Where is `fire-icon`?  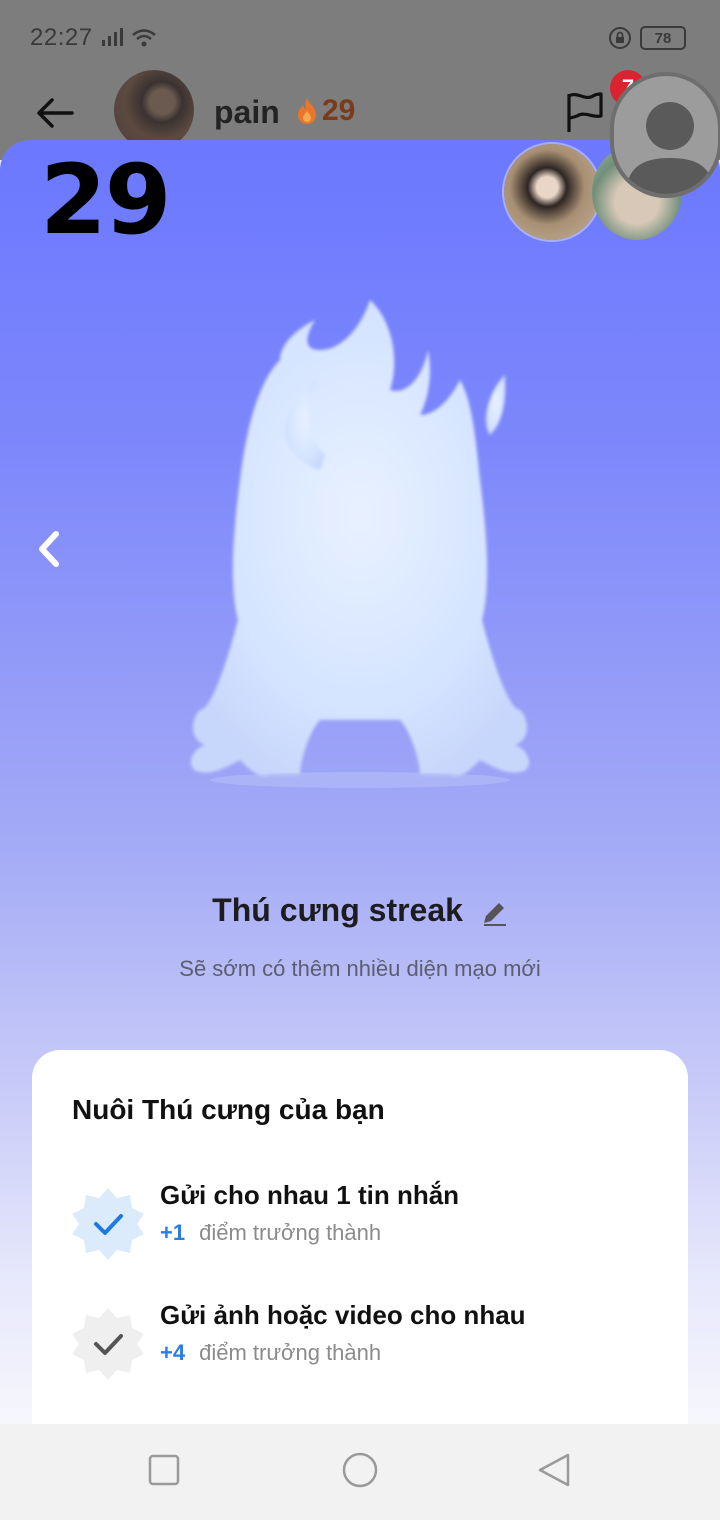 fire-icon is located at coordinates (307, 111).